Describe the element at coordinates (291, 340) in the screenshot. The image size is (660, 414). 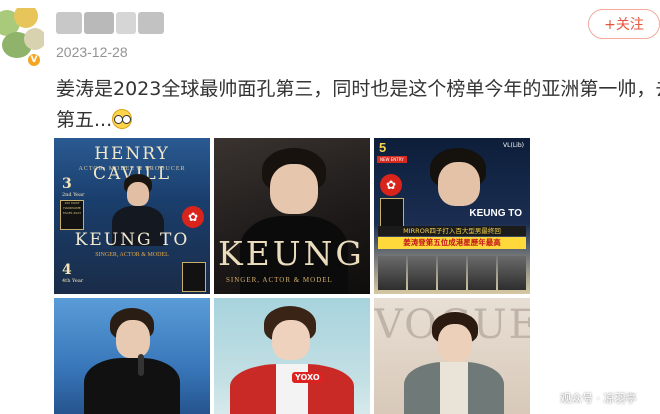
I see `tile5-face` at that location.